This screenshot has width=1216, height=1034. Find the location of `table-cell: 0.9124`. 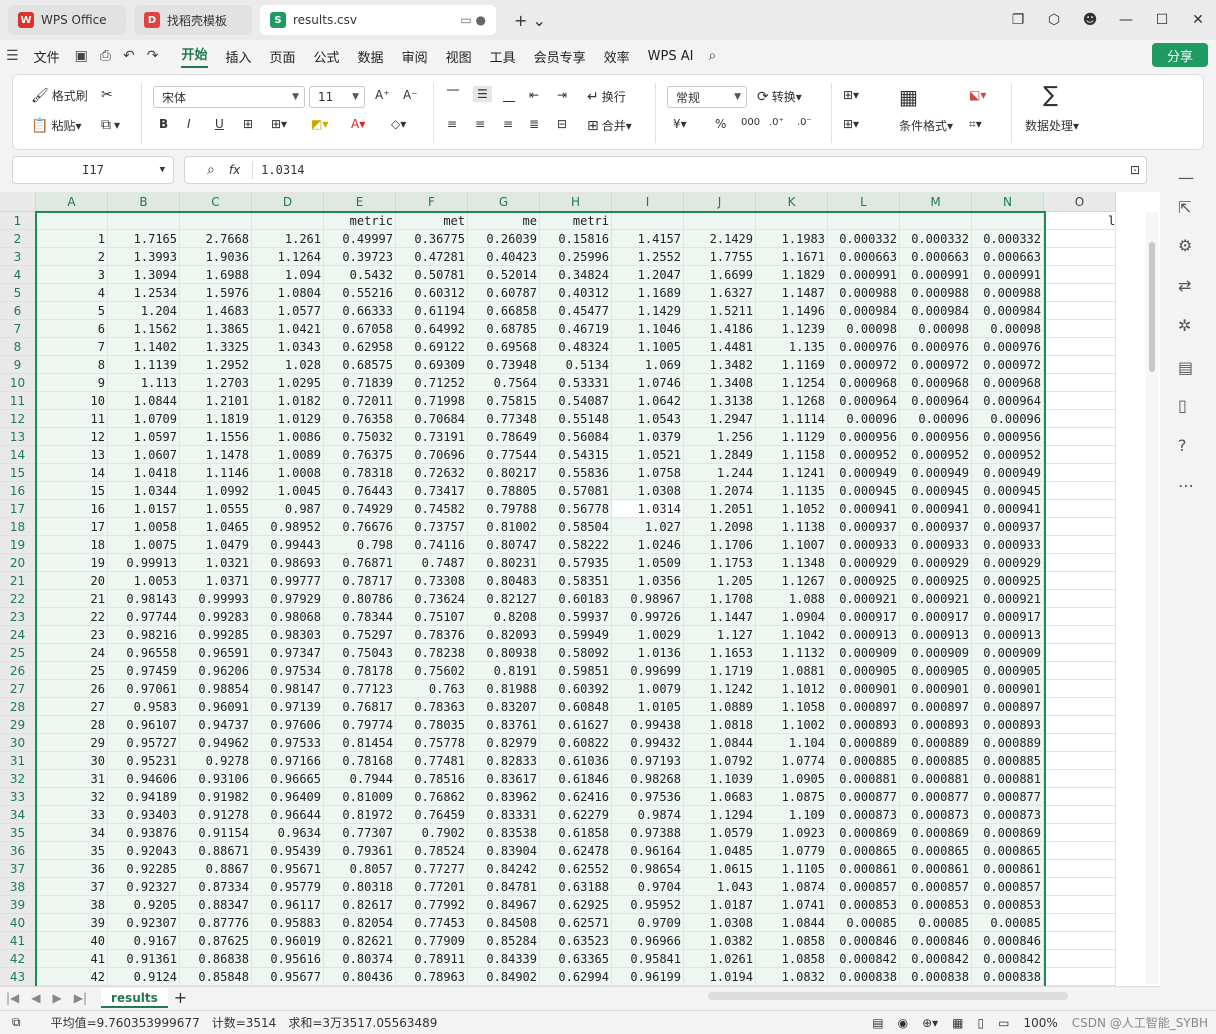

table-cell: 0.9124 is located at coordinates (144, 977).